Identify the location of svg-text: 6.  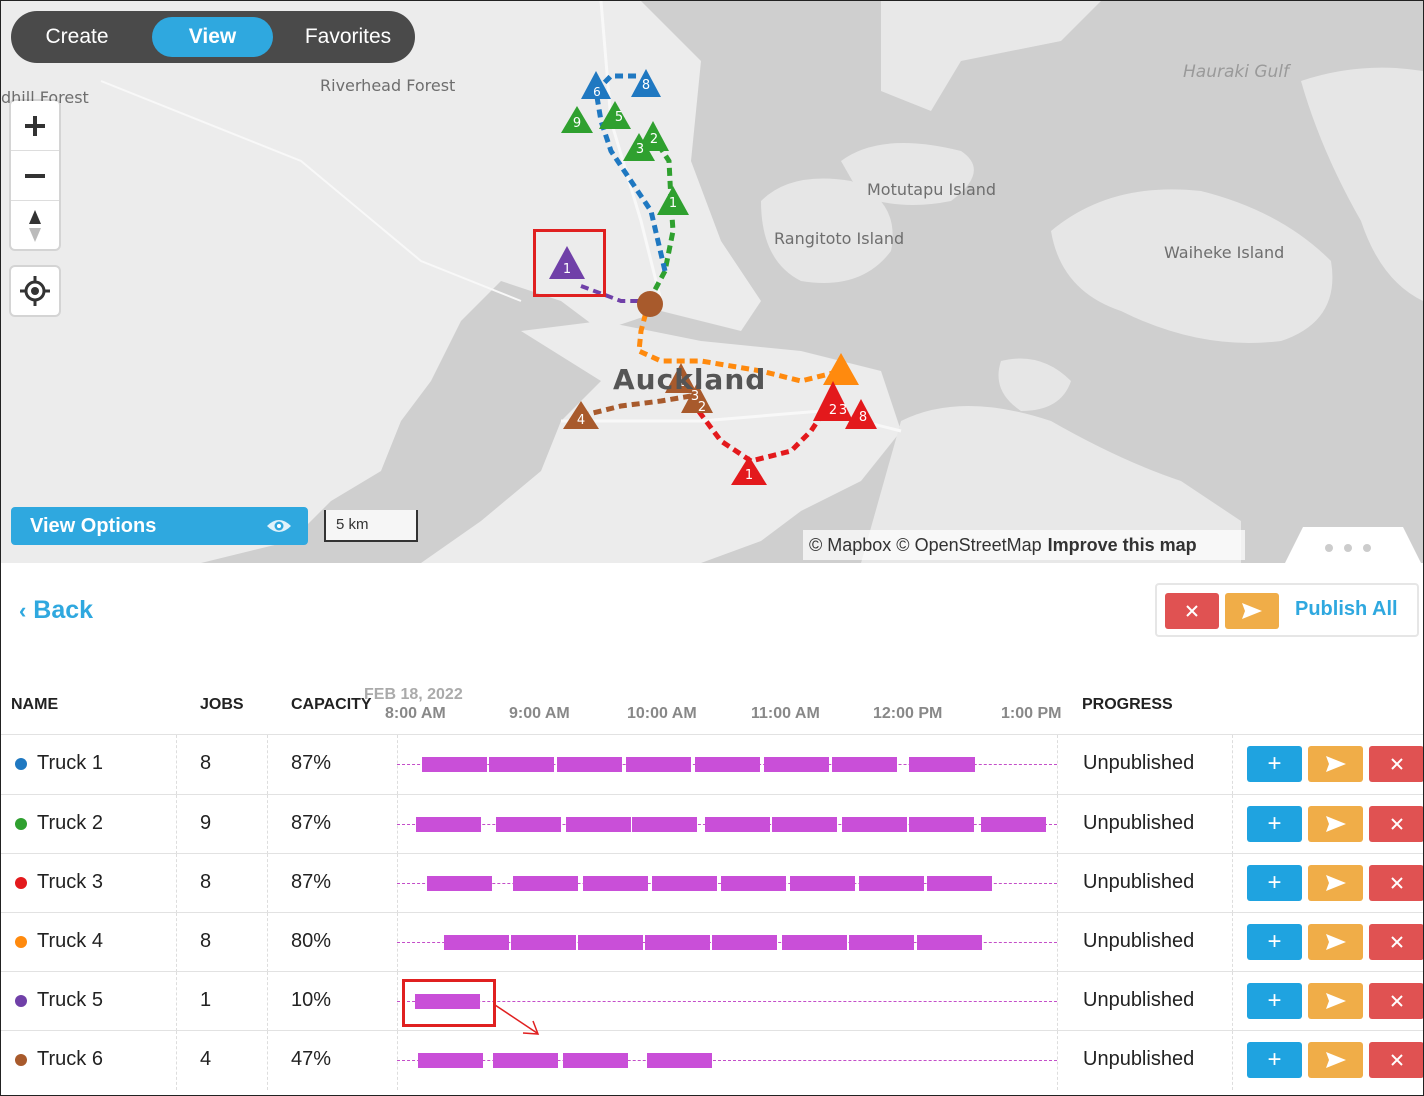
(597, 92).